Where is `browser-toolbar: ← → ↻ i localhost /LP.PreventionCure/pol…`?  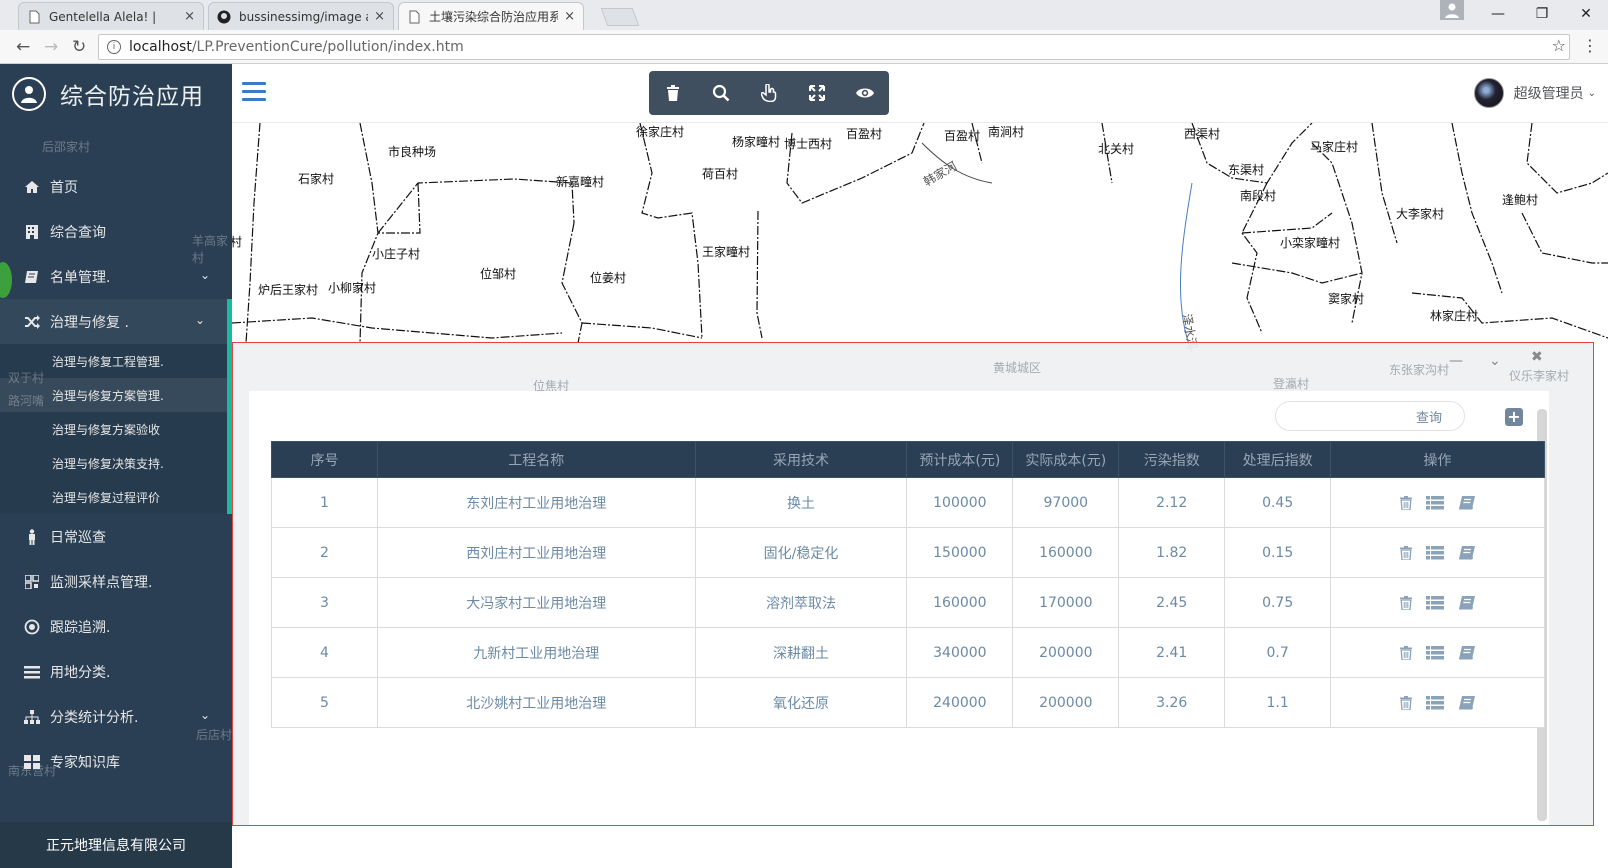 browser-toolbar: ← → ↻ i localhost /LP.PreventionCure/pol… is located at coordinates (804, 47).